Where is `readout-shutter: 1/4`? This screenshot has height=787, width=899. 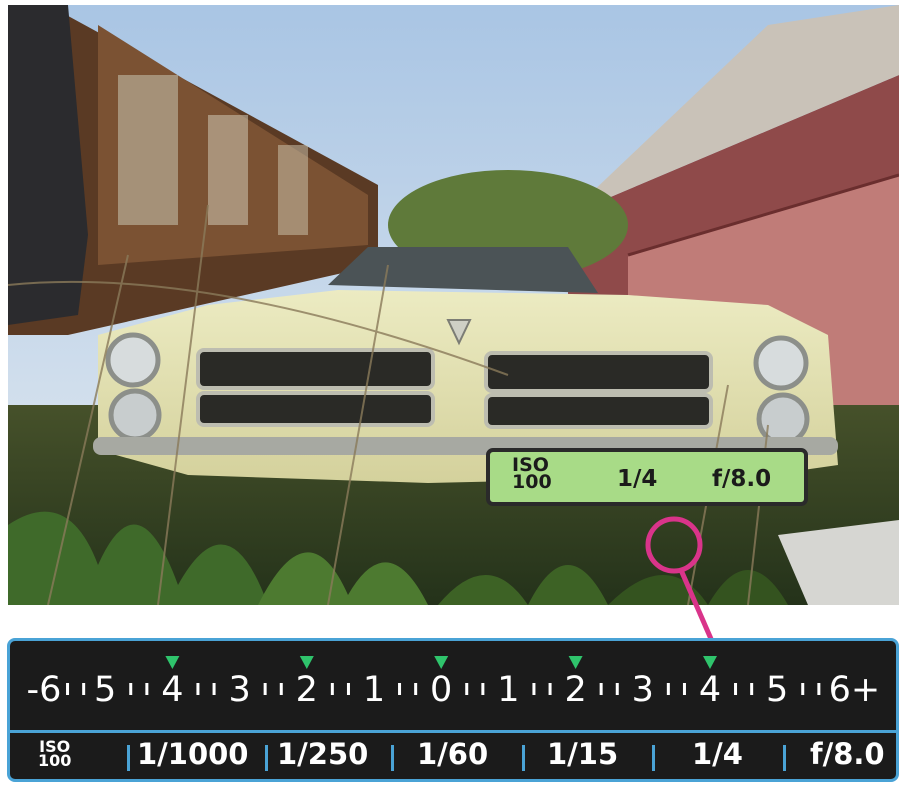 readout-shutter: 1/4 is located at coordinates (637, 479).